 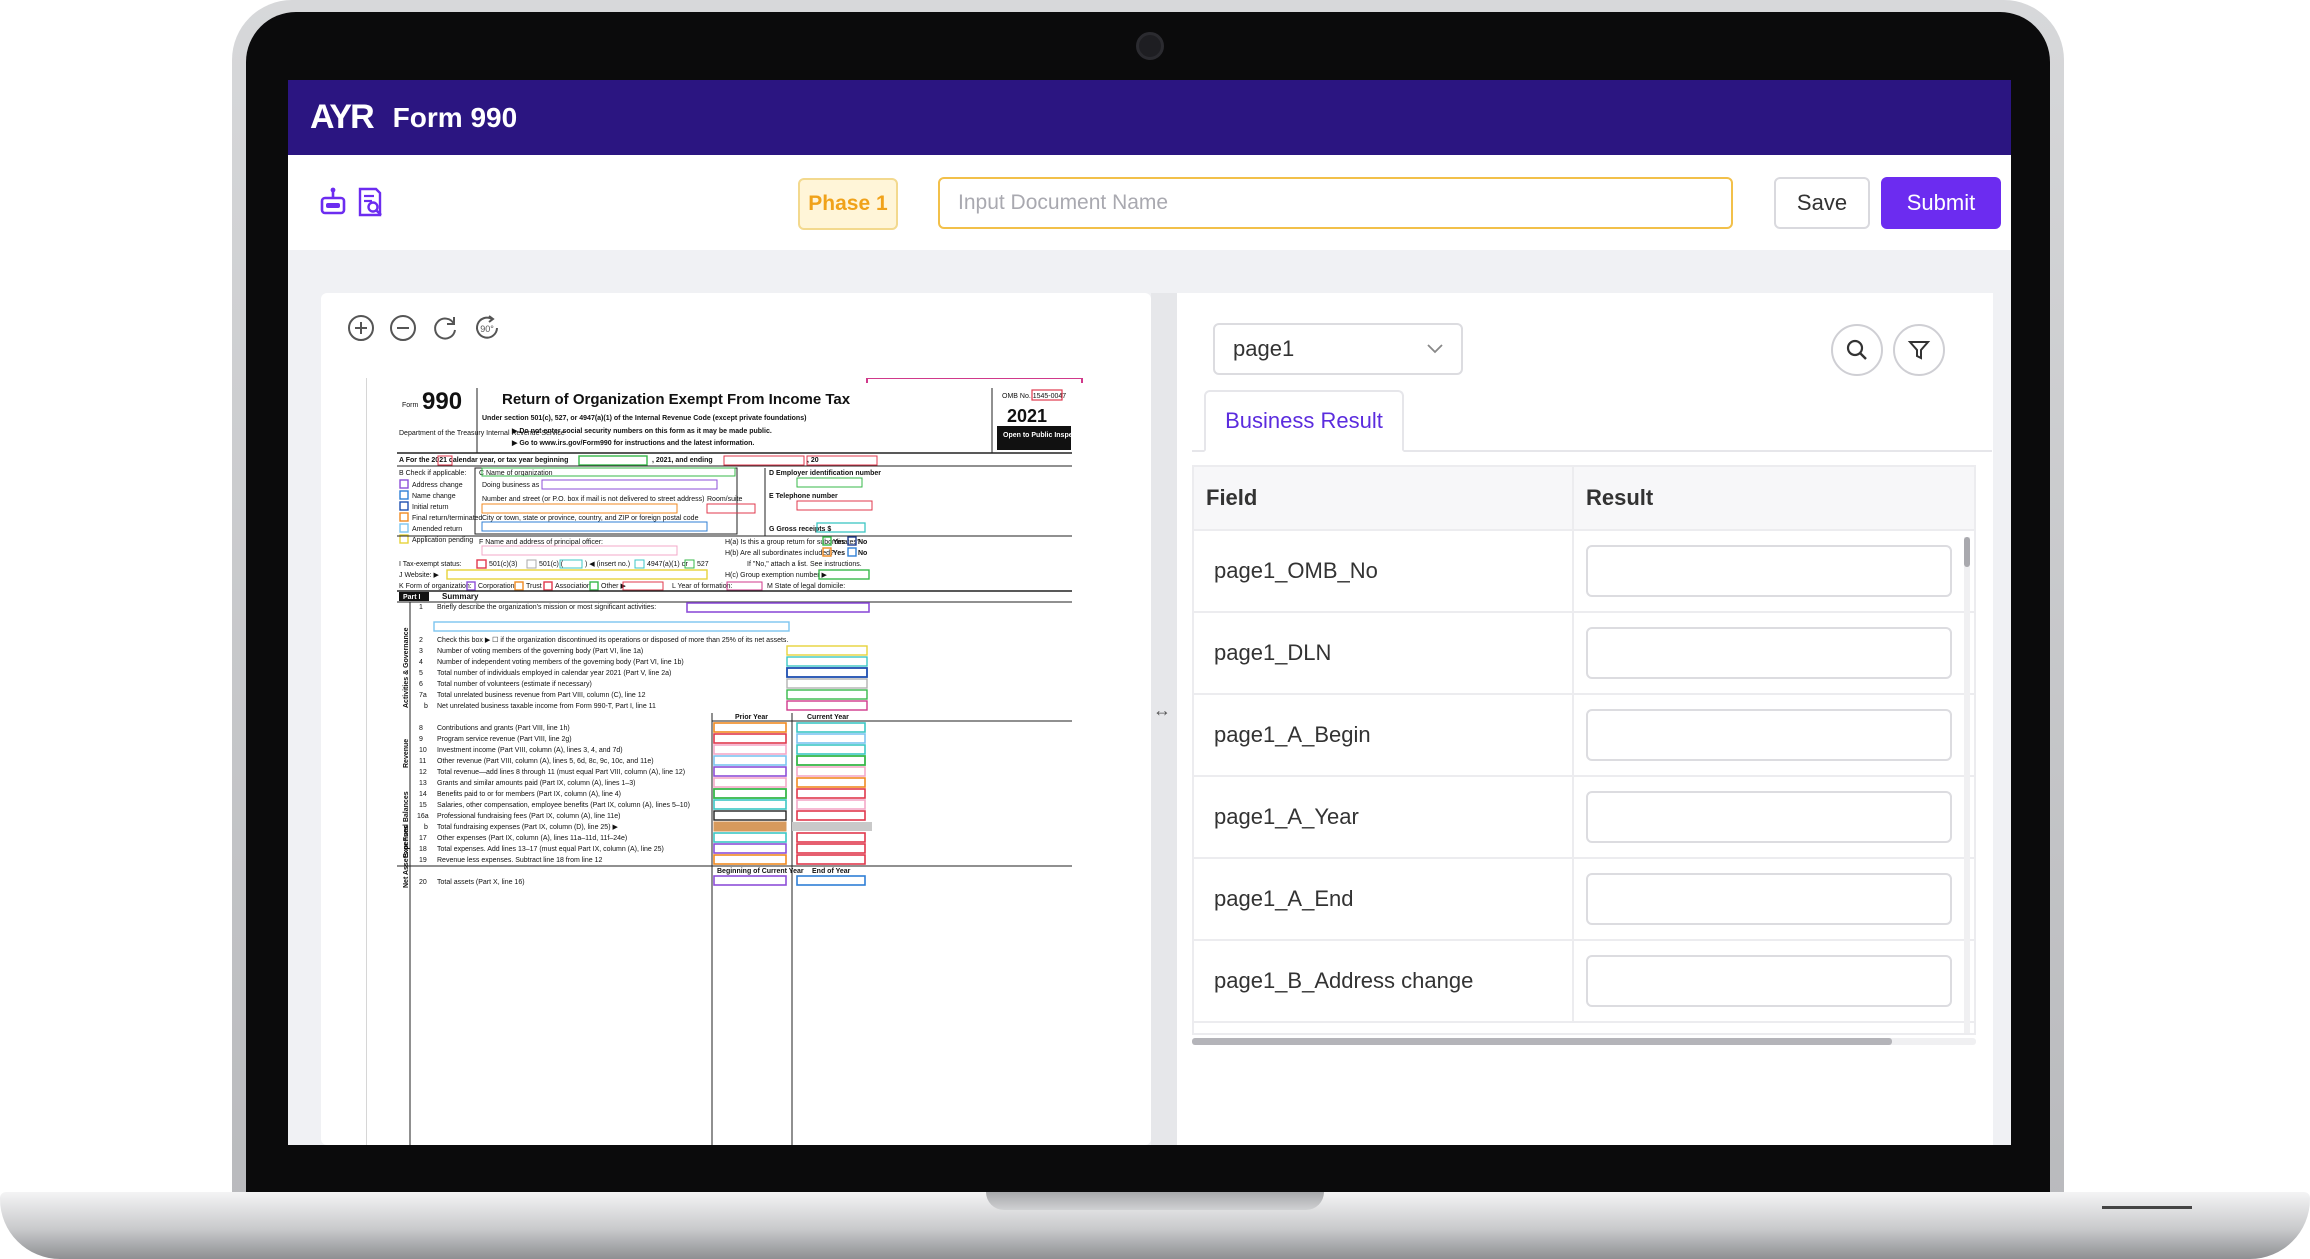 What do you see at coordinates (445, 328) in the screenshot?
I see `refresh-icon` at bounding box center [445, 328].